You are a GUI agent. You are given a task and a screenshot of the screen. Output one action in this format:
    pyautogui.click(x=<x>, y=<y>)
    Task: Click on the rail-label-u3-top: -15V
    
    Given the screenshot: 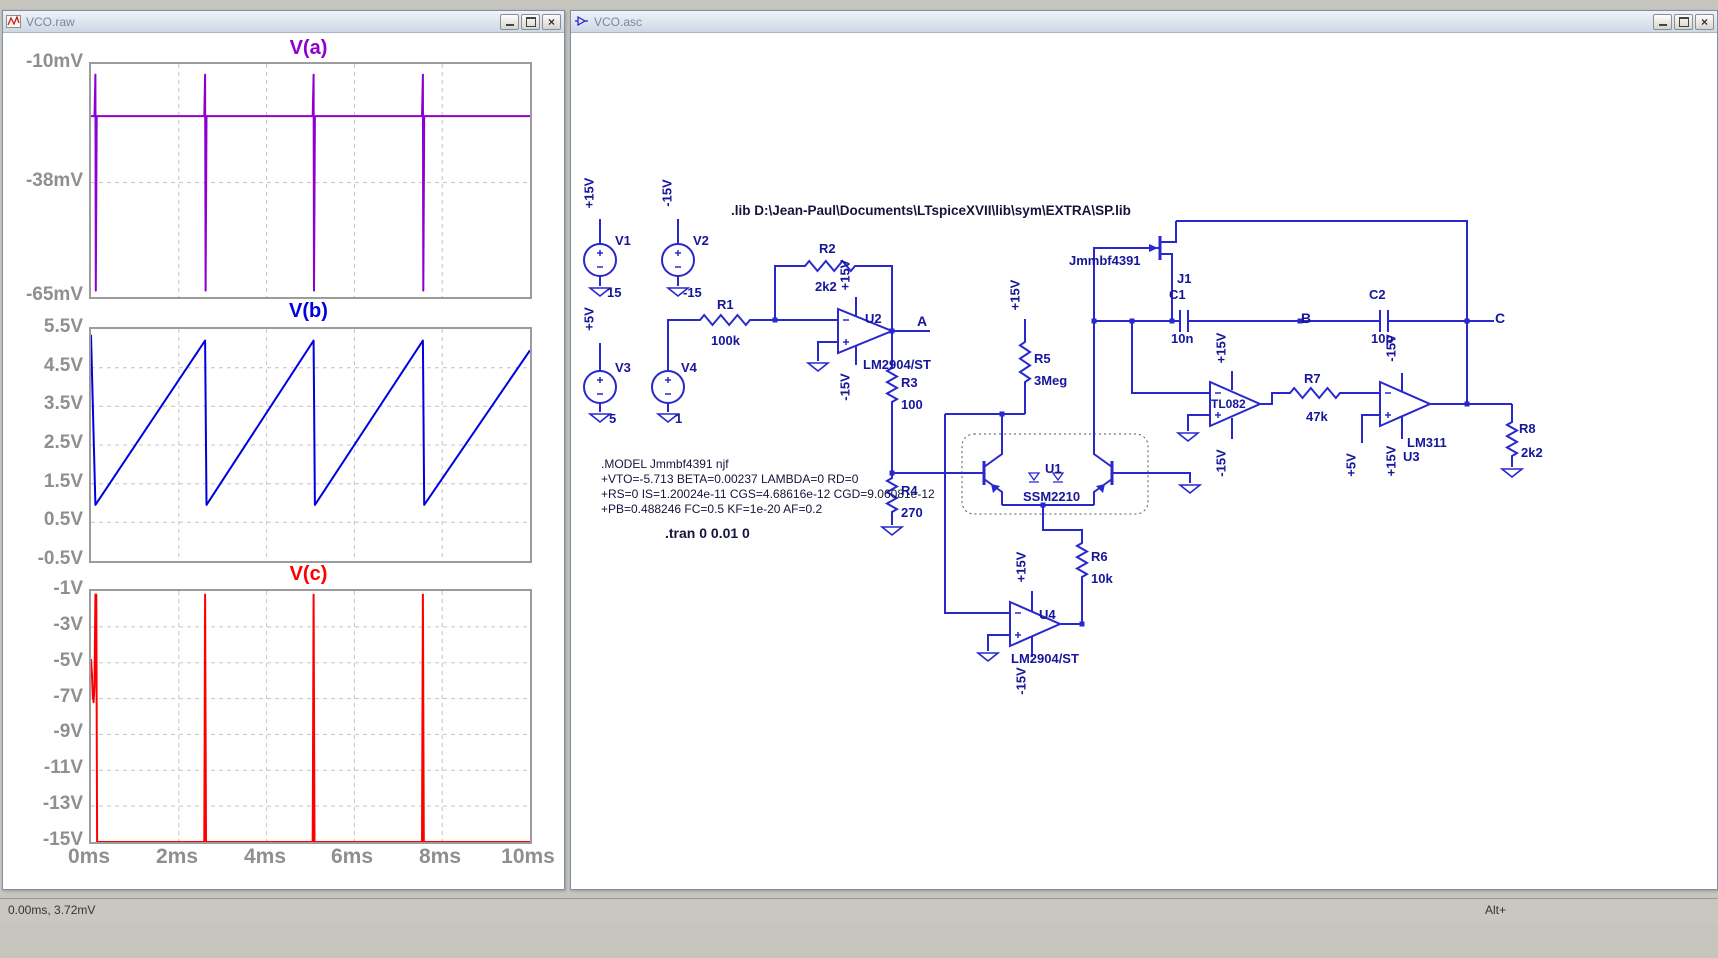 What is the action you would take?
    pyautogui.click(x=1391, y=347)
    